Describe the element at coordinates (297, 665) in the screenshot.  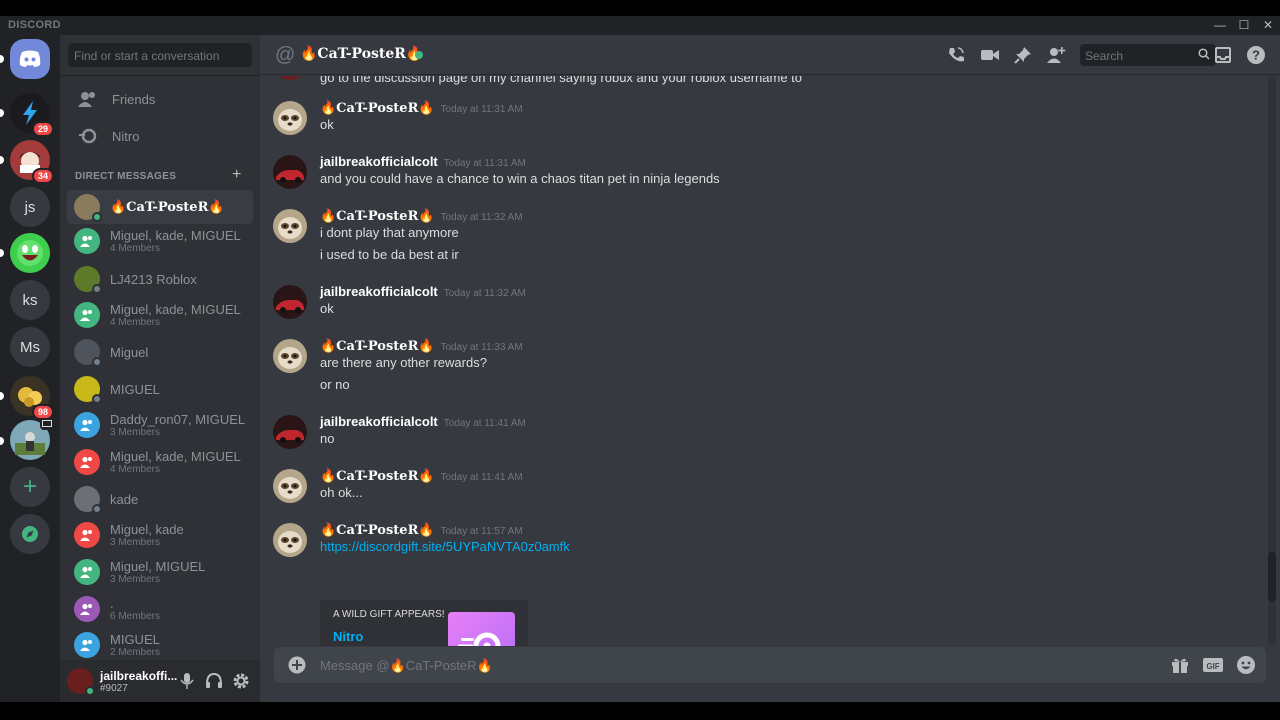
I see `upload-plus-icon` at that location.